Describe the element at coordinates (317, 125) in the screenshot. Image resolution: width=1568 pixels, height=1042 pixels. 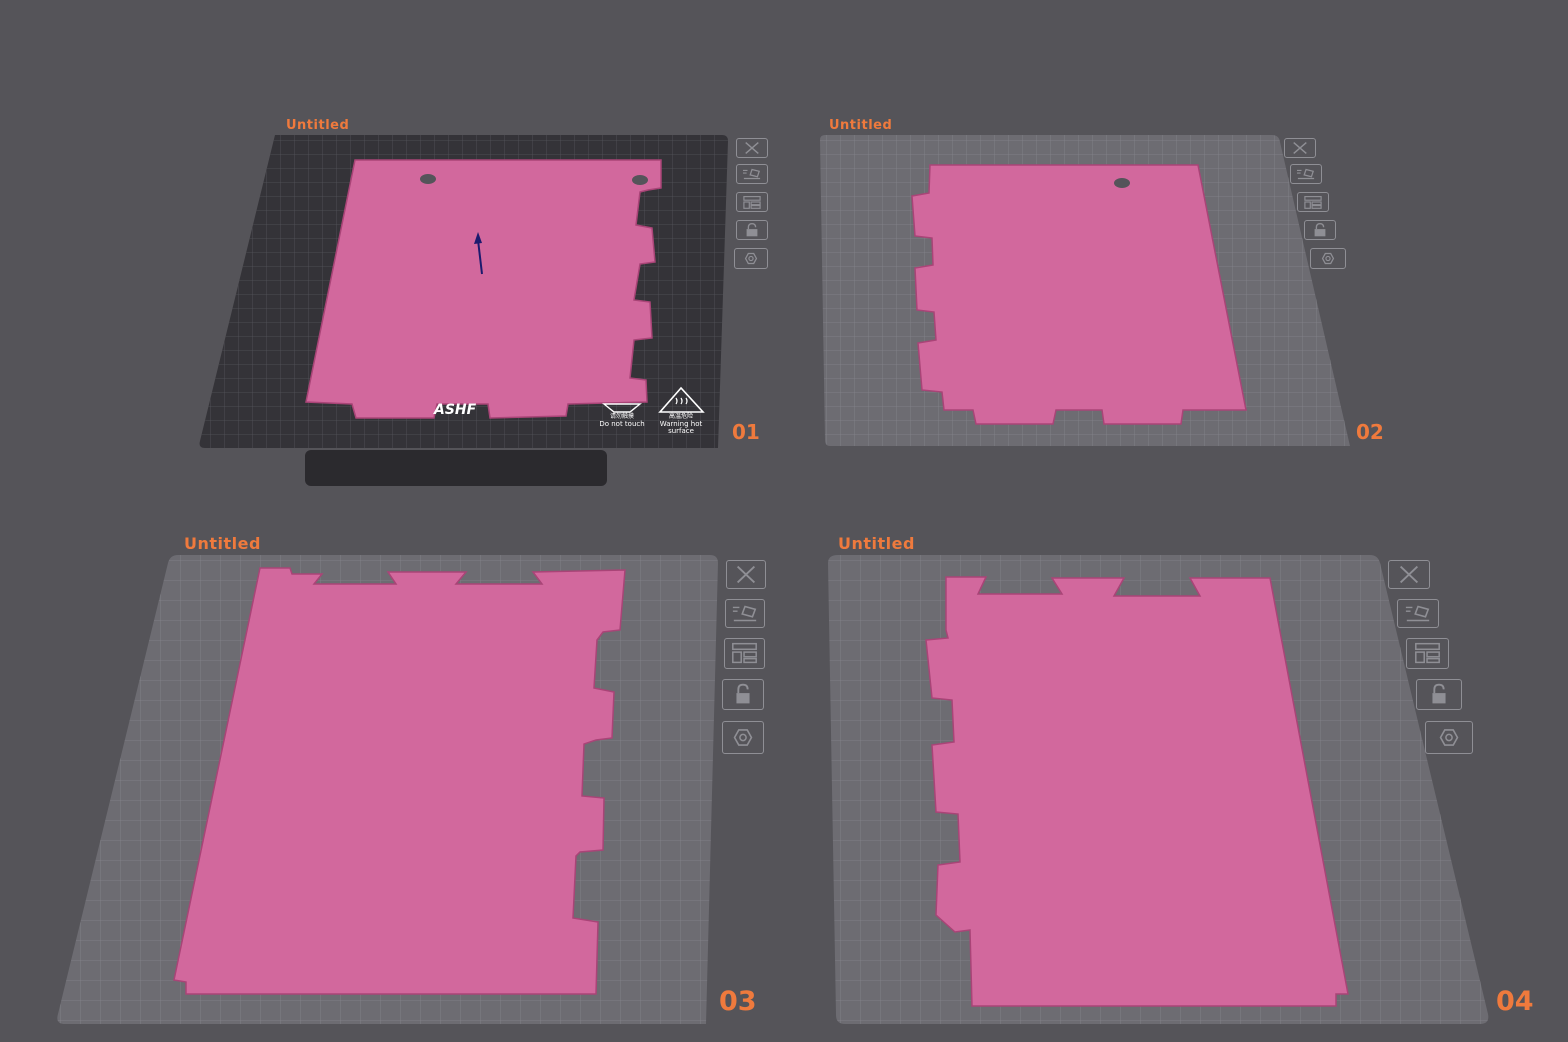
I see `plate-1-title: Untitled` at that location.